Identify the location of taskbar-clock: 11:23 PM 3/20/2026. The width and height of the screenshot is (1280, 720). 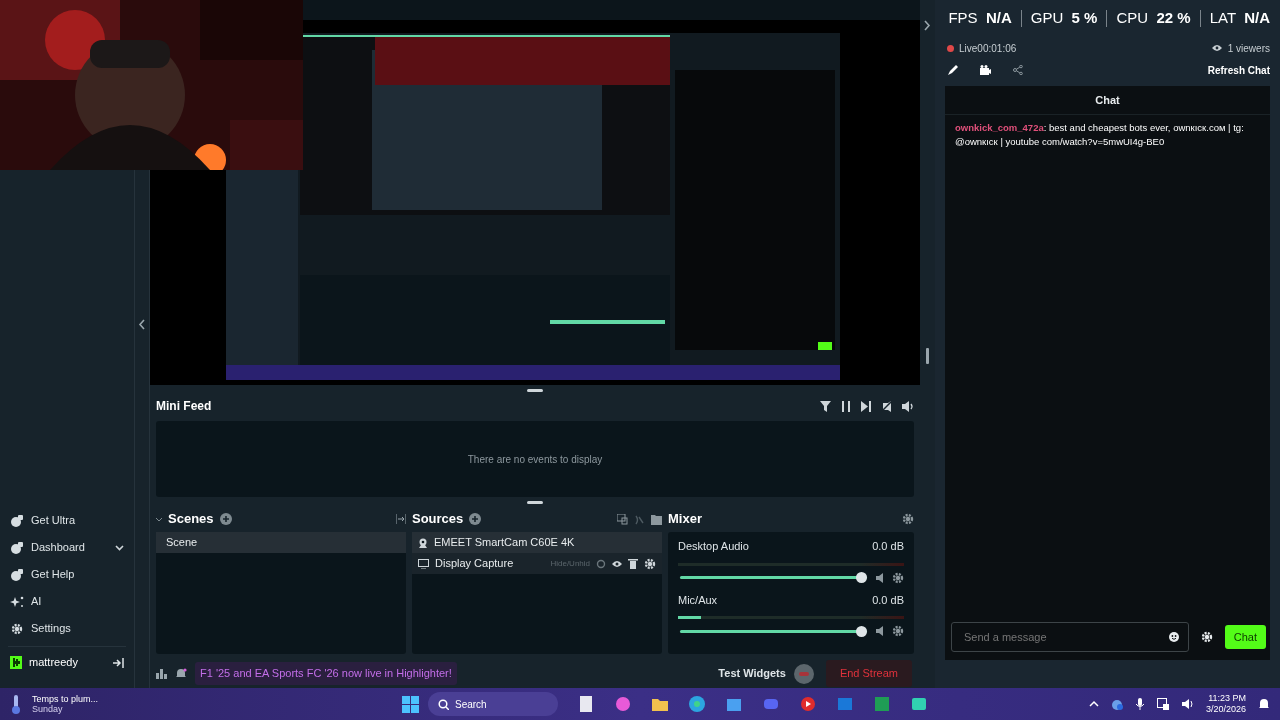
(1225, 704).